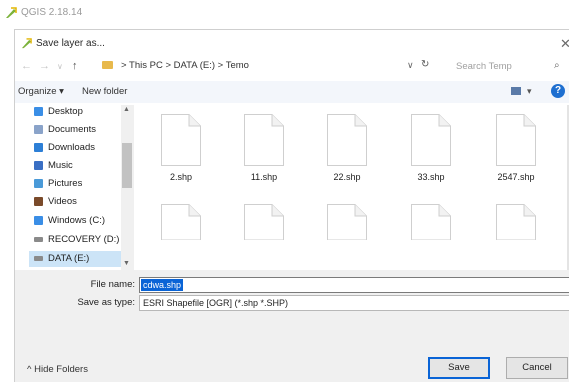 The image size is (569, 382). I want to click on view-options-icon, so click(516, 91).